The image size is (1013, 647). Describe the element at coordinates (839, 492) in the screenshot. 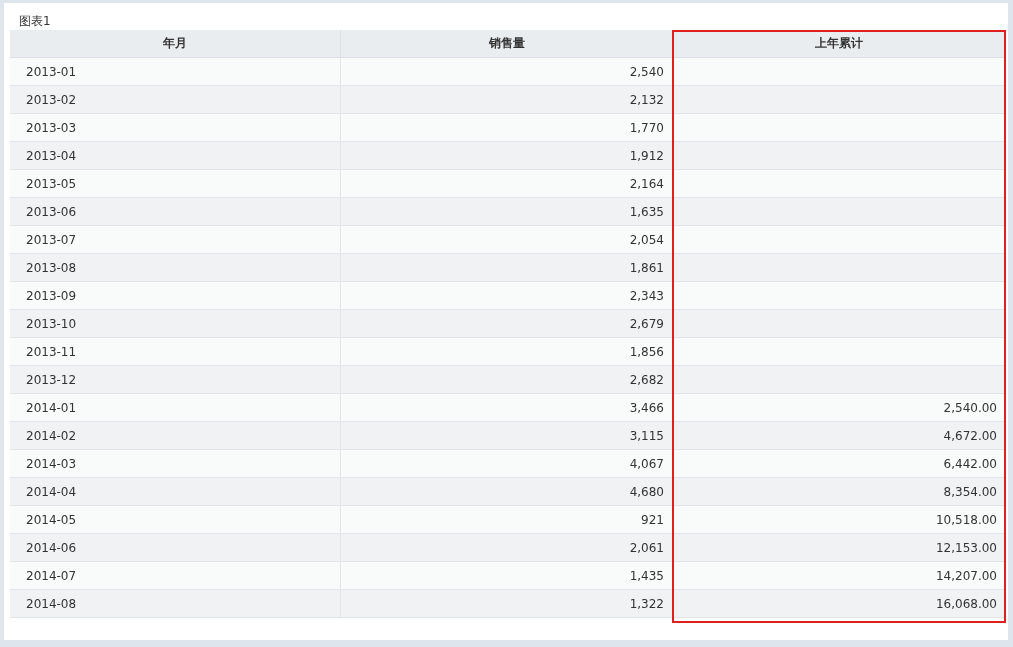

I see `table-cell: 8,354.00` at that location.